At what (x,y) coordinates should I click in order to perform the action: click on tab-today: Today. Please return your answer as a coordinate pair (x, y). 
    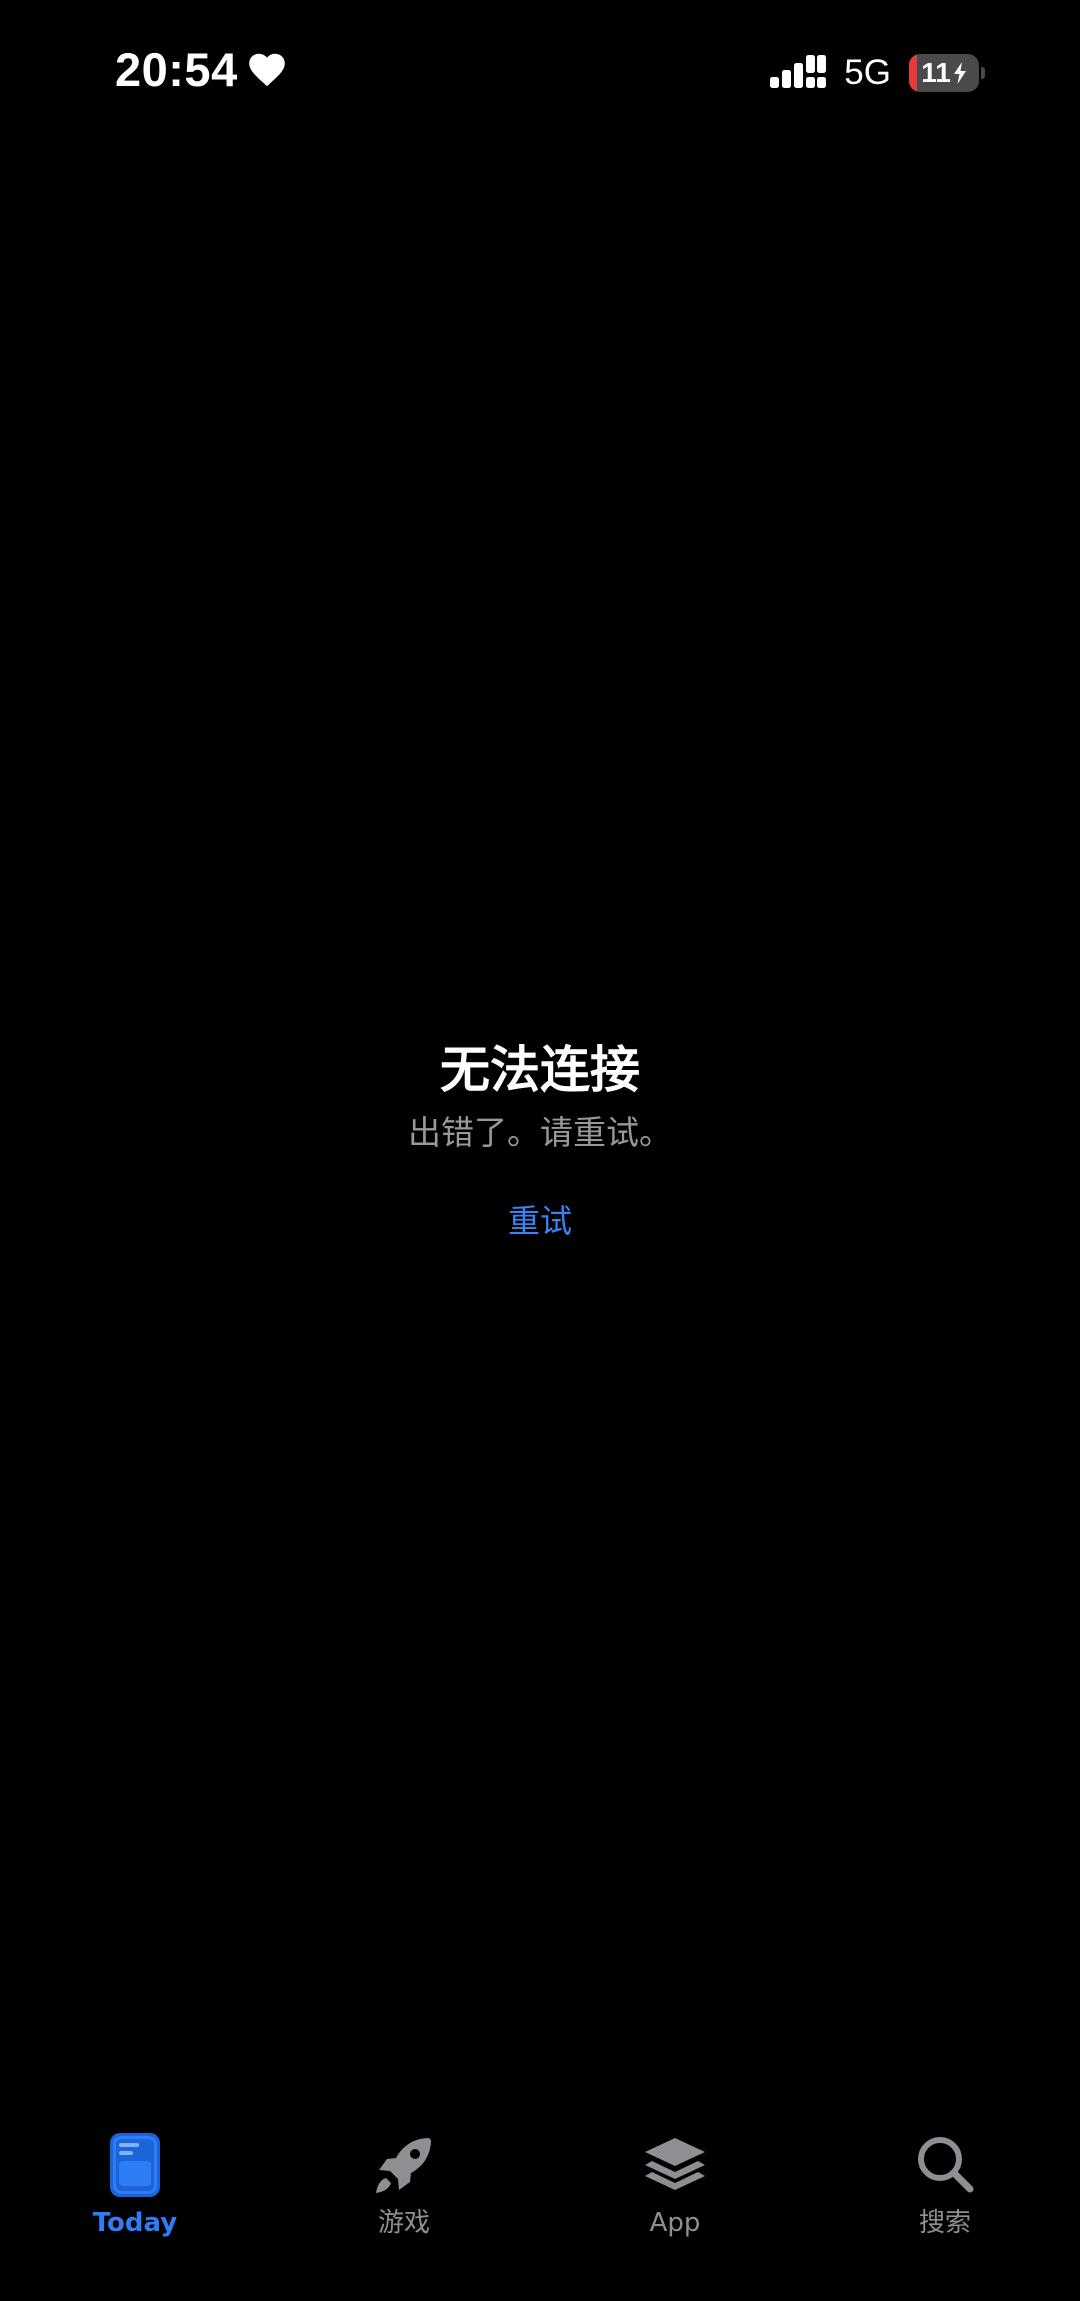
    Looking at the image, I should click on (135, 2185).